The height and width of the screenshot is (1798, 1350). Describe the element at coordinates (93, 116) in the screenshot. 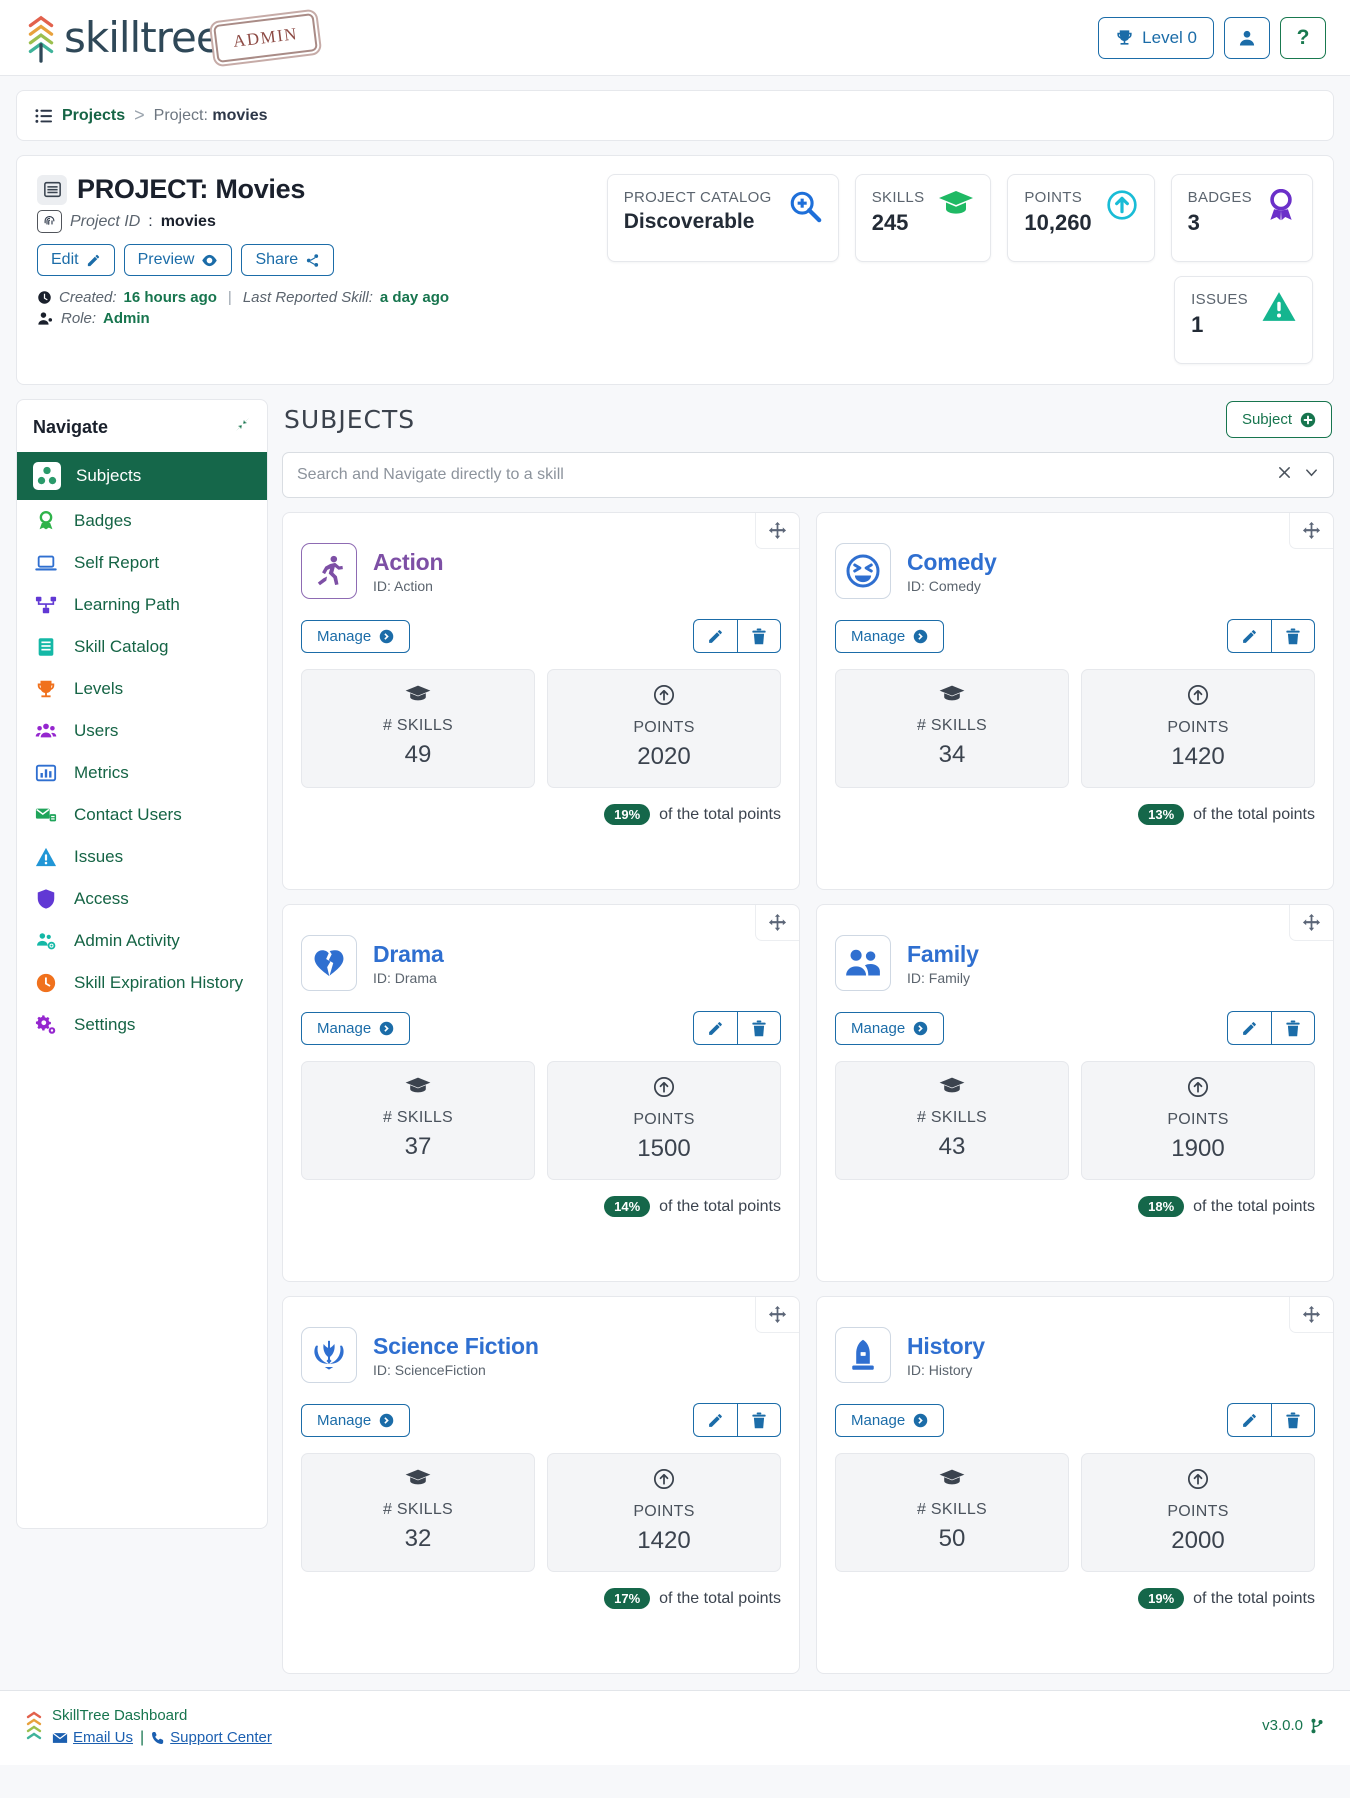

I see `breadcrumb-projects-link: Projects` at that location.